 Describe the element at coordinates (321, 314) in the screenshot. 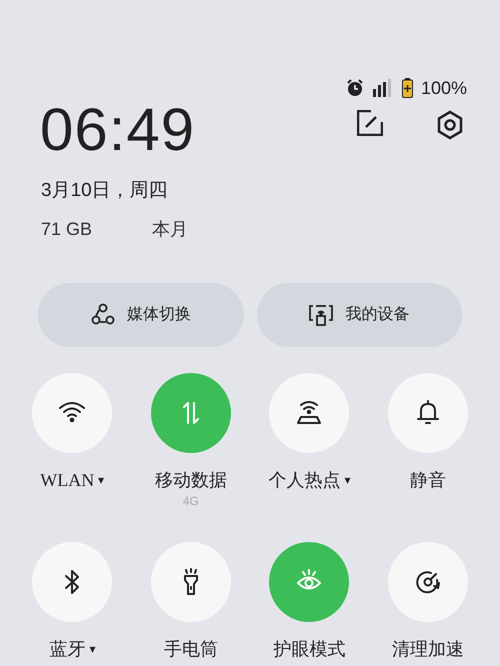

I see `device-icon` at that location.